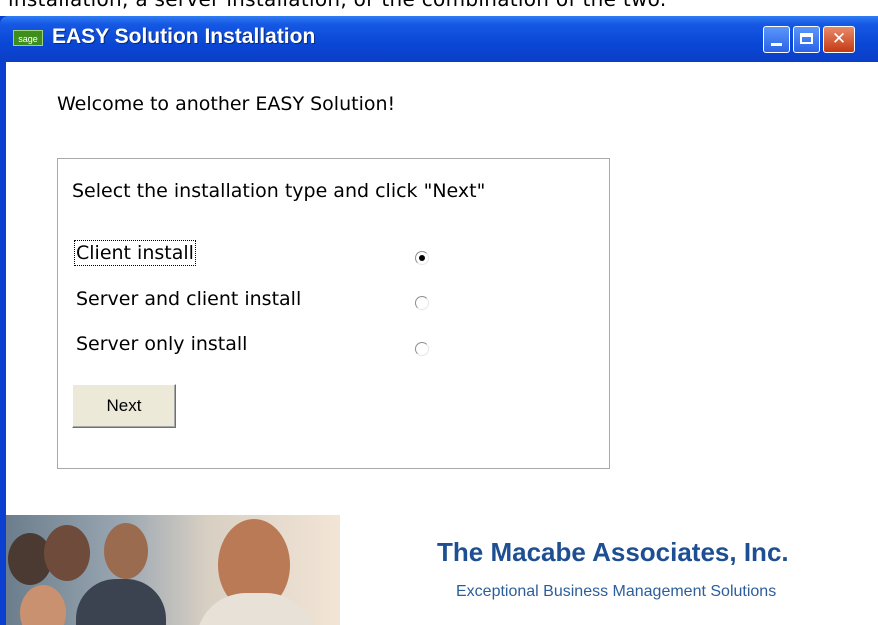 Image resolution: width=878 pixels, height=625 pixels. I want to click on option-label-client: Client install, so click(135, 253).